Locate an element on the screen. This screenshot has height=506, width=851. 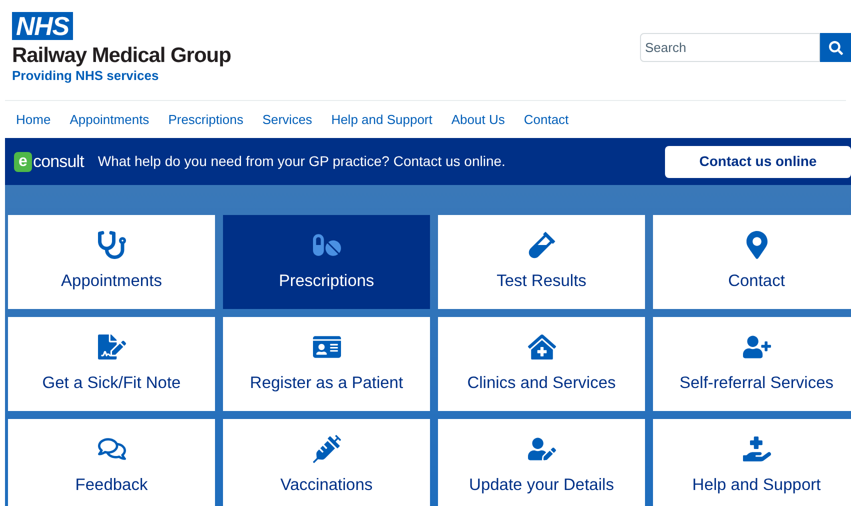
service-tile: Register as a Patient is located at coordinates (326, 364).